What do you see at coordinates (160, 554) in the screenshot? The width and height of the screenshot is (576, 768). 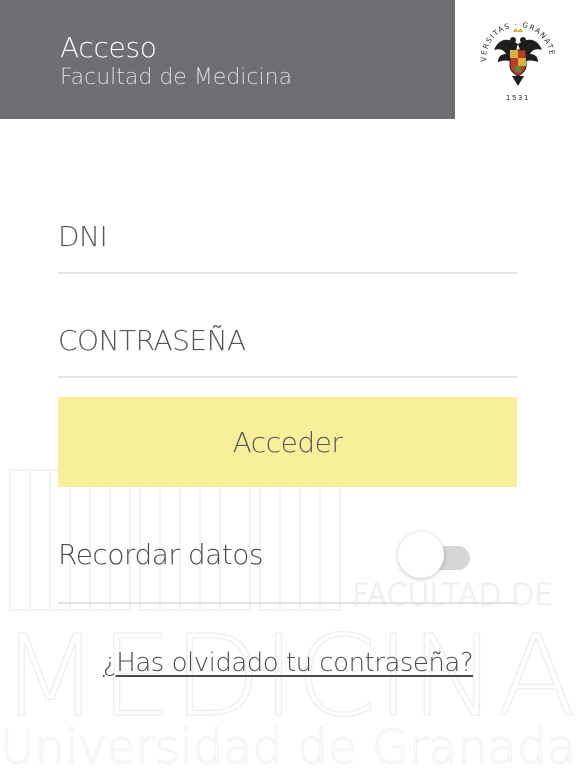 I see `remember-label: Recordar datos` at bounding box center [160, 554].